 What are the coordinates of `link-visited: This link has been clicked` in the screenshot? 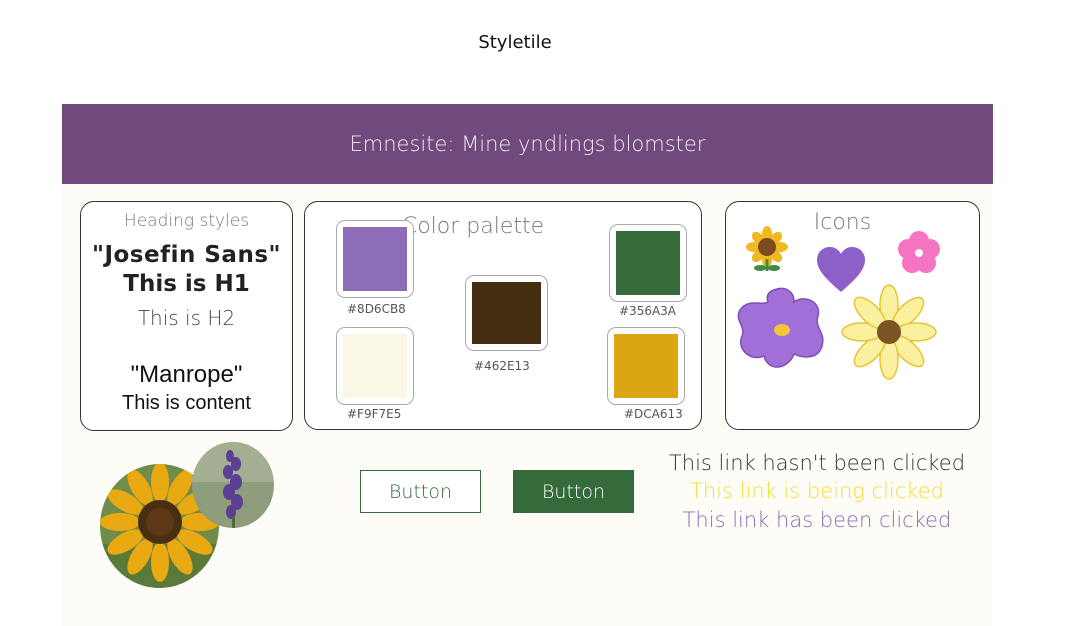 It's located at (817, 520).